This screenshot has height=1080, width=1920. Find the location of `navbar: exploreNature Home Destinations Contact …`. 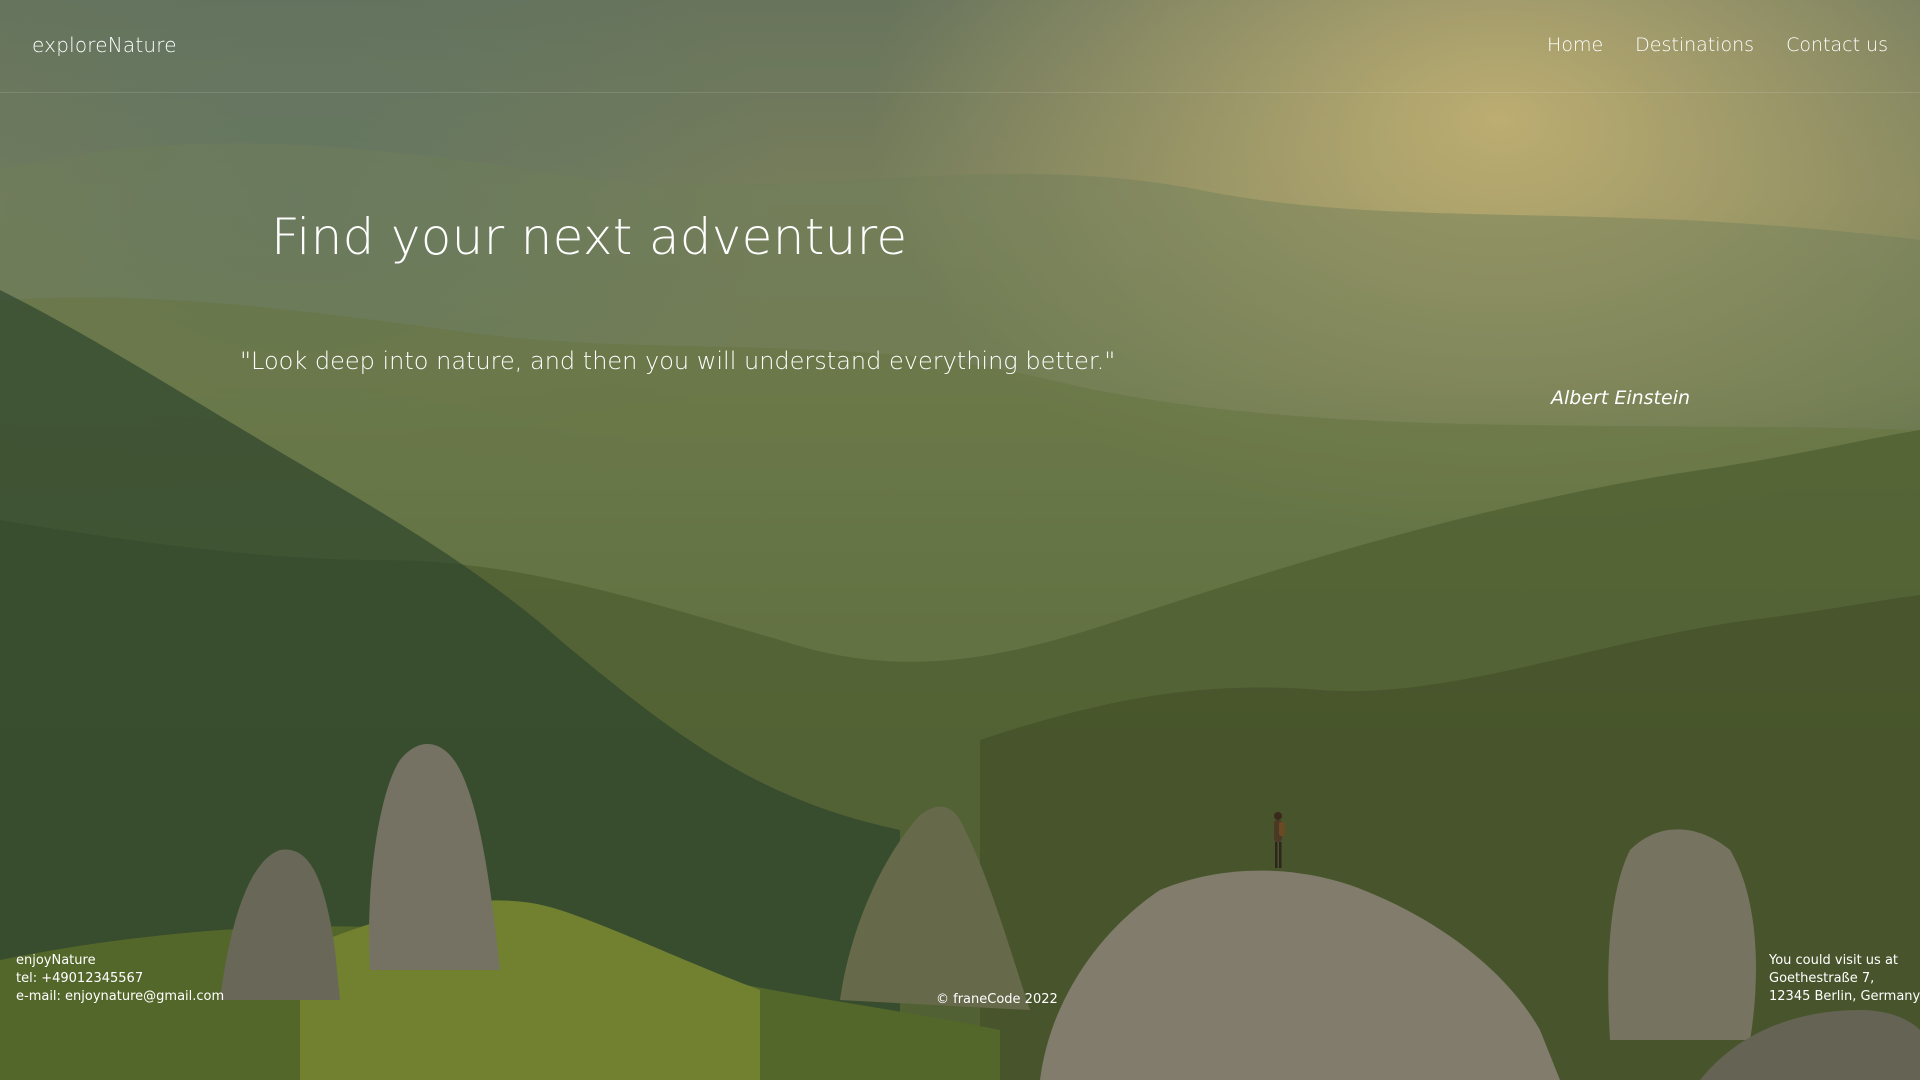

navbar: exploreNature Home Destinations Contact … is located at coordinates (960, 46).